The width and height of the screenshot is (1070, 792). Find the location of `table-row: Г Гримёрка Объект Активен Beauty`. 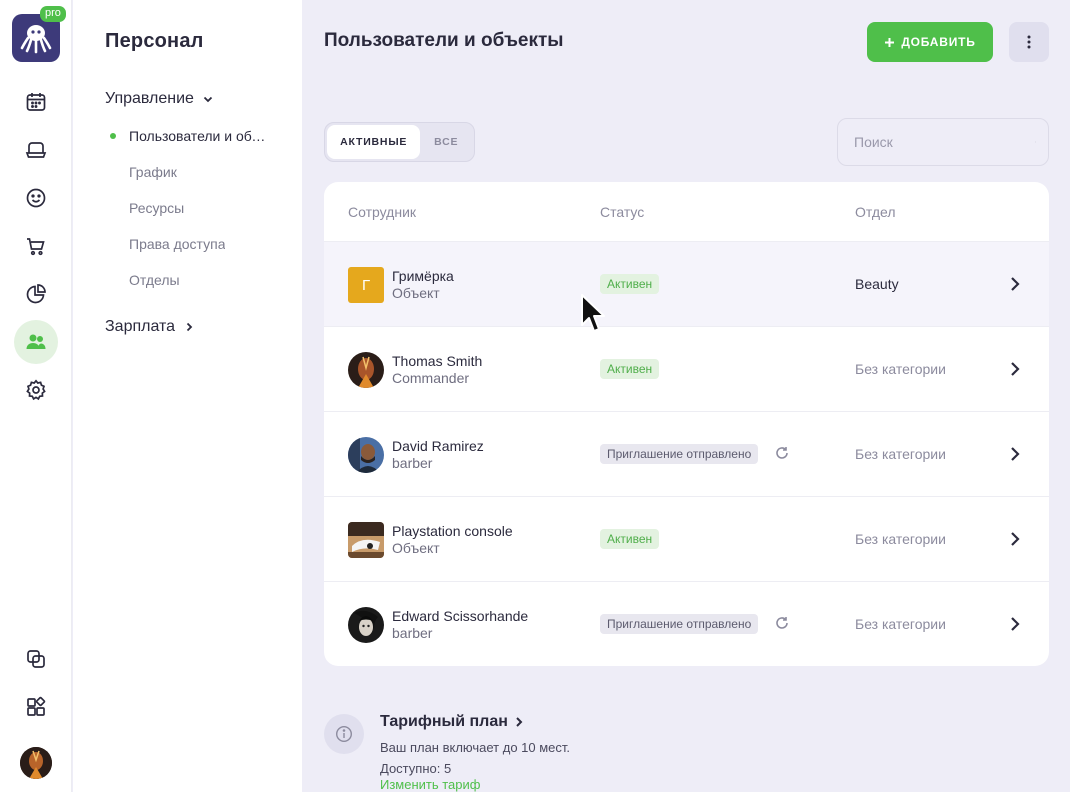

table-row: Г Гримёрка Объект Активен Beauty is located at coordinates (686, 283).